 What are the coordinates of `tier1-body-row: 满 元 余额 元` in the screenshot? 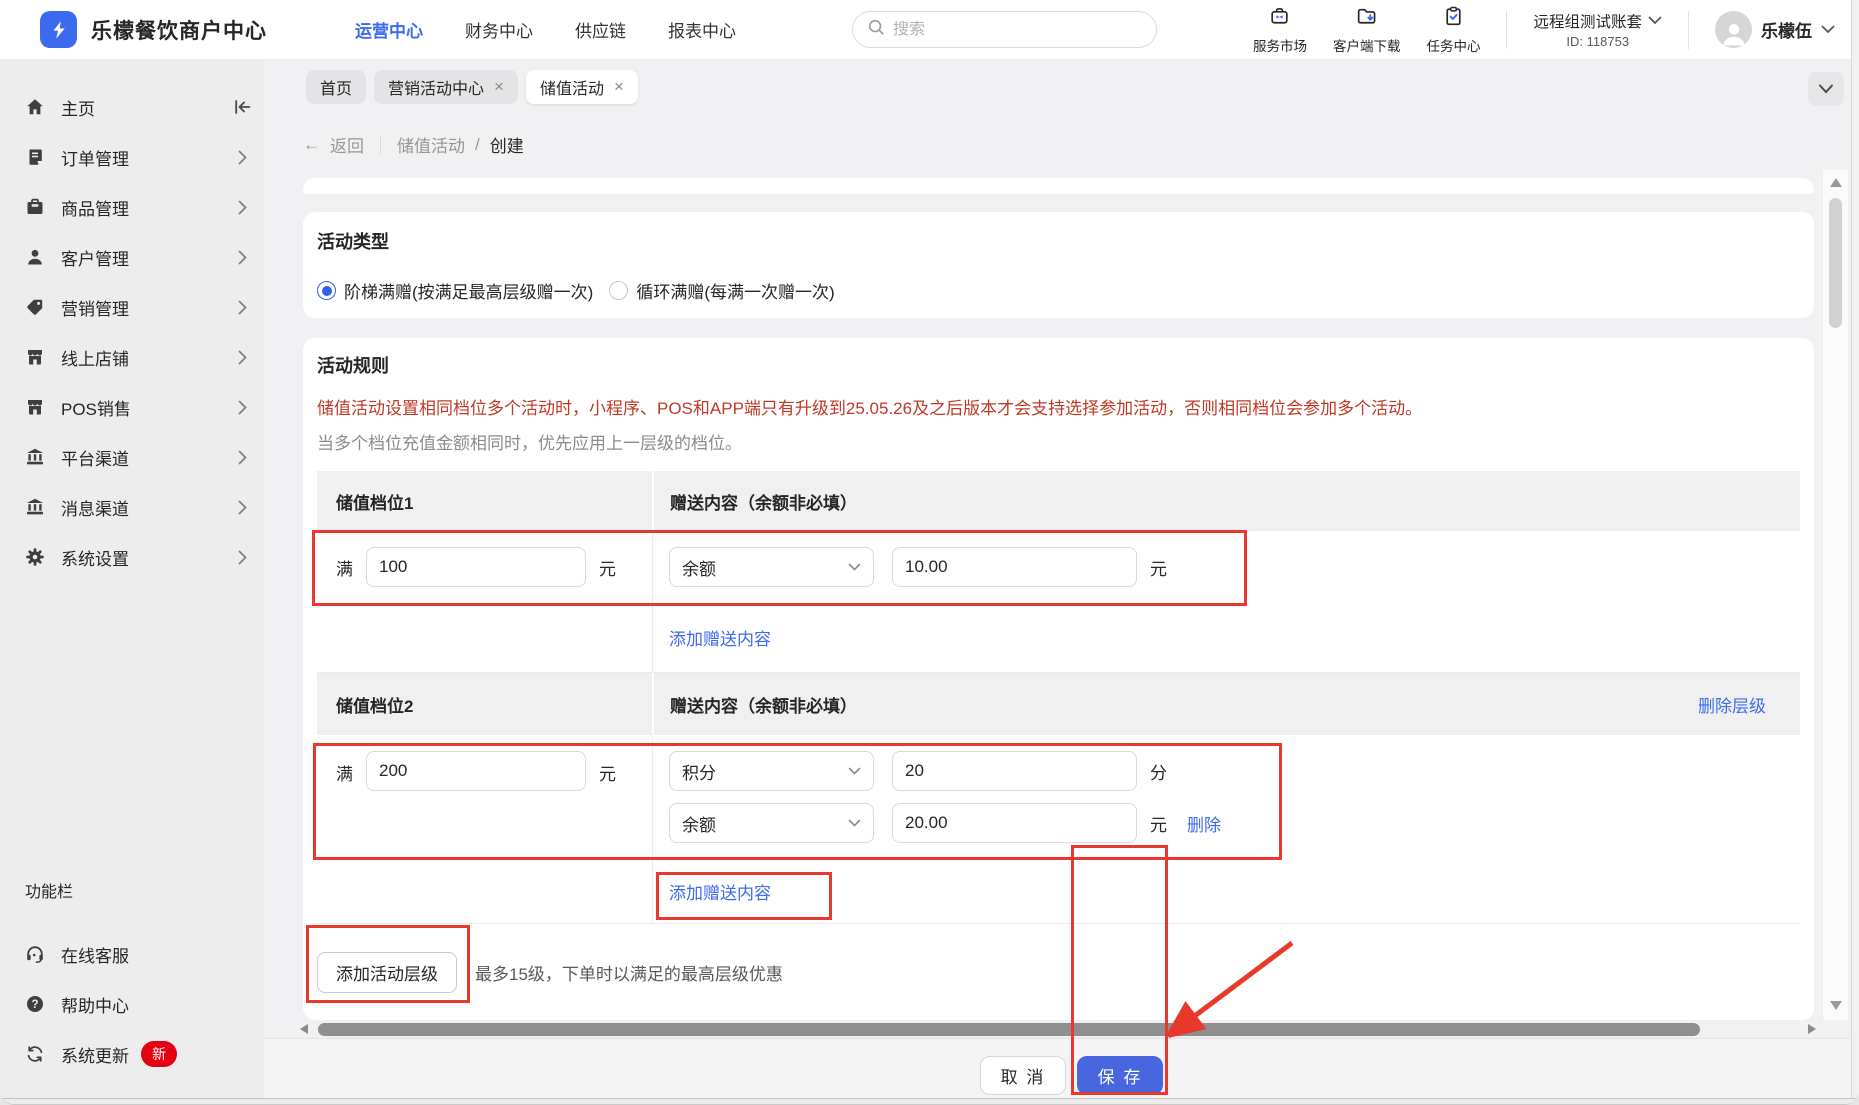 It's located at (1058, 567).